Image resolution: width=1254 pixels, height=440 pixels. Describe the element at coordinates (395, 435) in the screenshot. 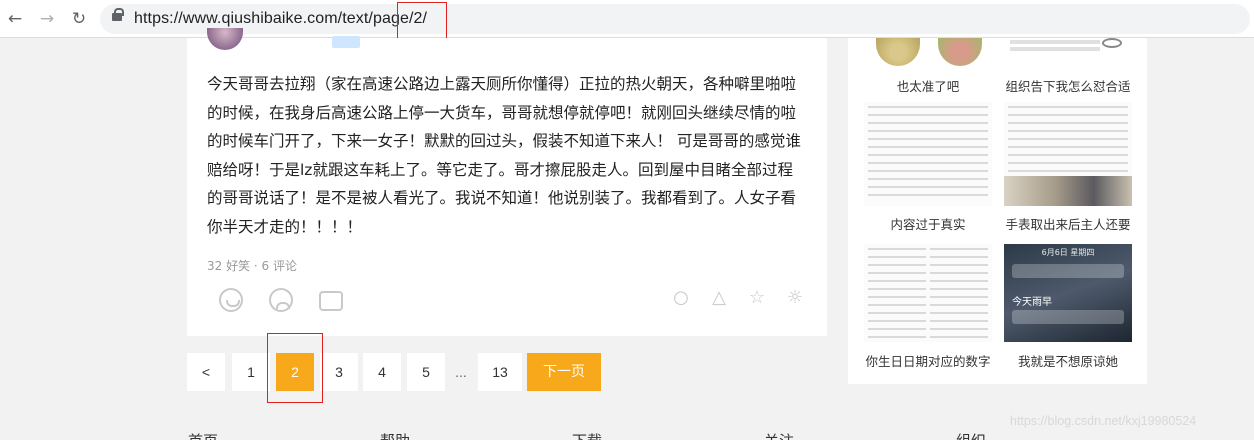

I see `footer-link-help: 帮助` at that location.